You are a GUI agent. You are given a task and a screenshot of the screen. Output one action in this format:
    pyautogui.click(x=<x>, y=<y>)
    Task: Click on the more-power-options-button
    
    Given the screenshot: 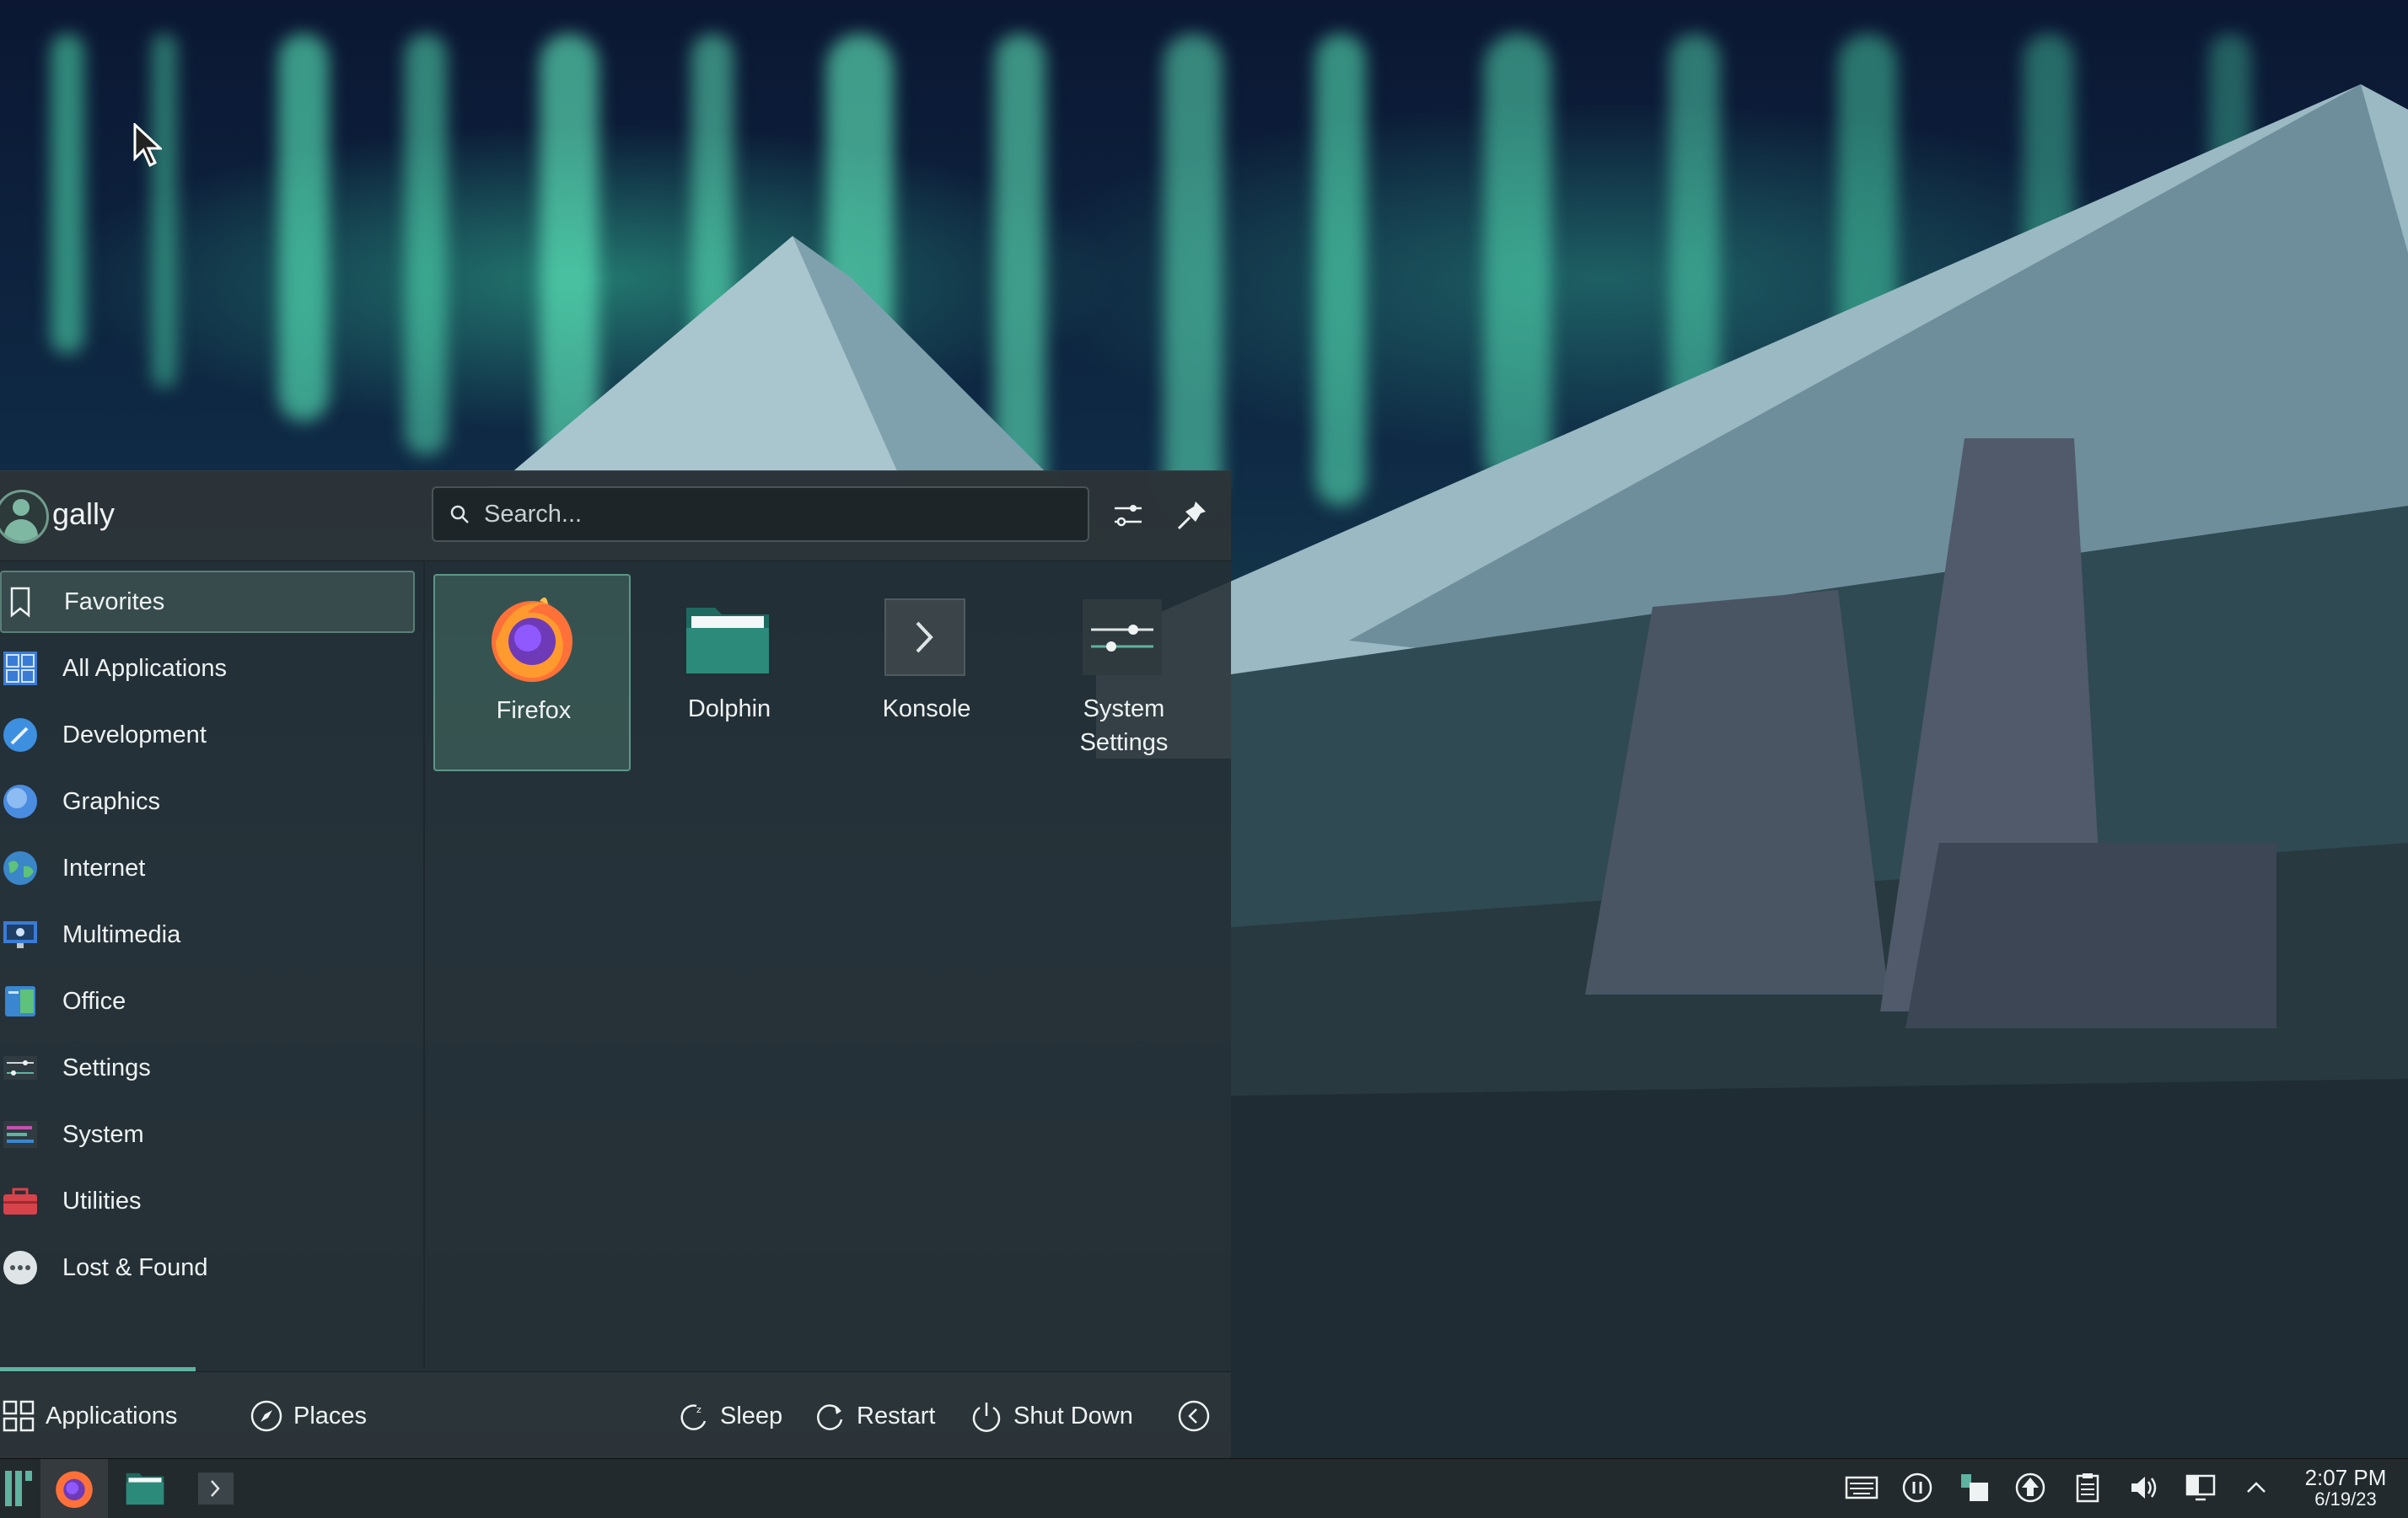 What is the action you would take?
    pyautogui.click(x=1194, y=1416)
    